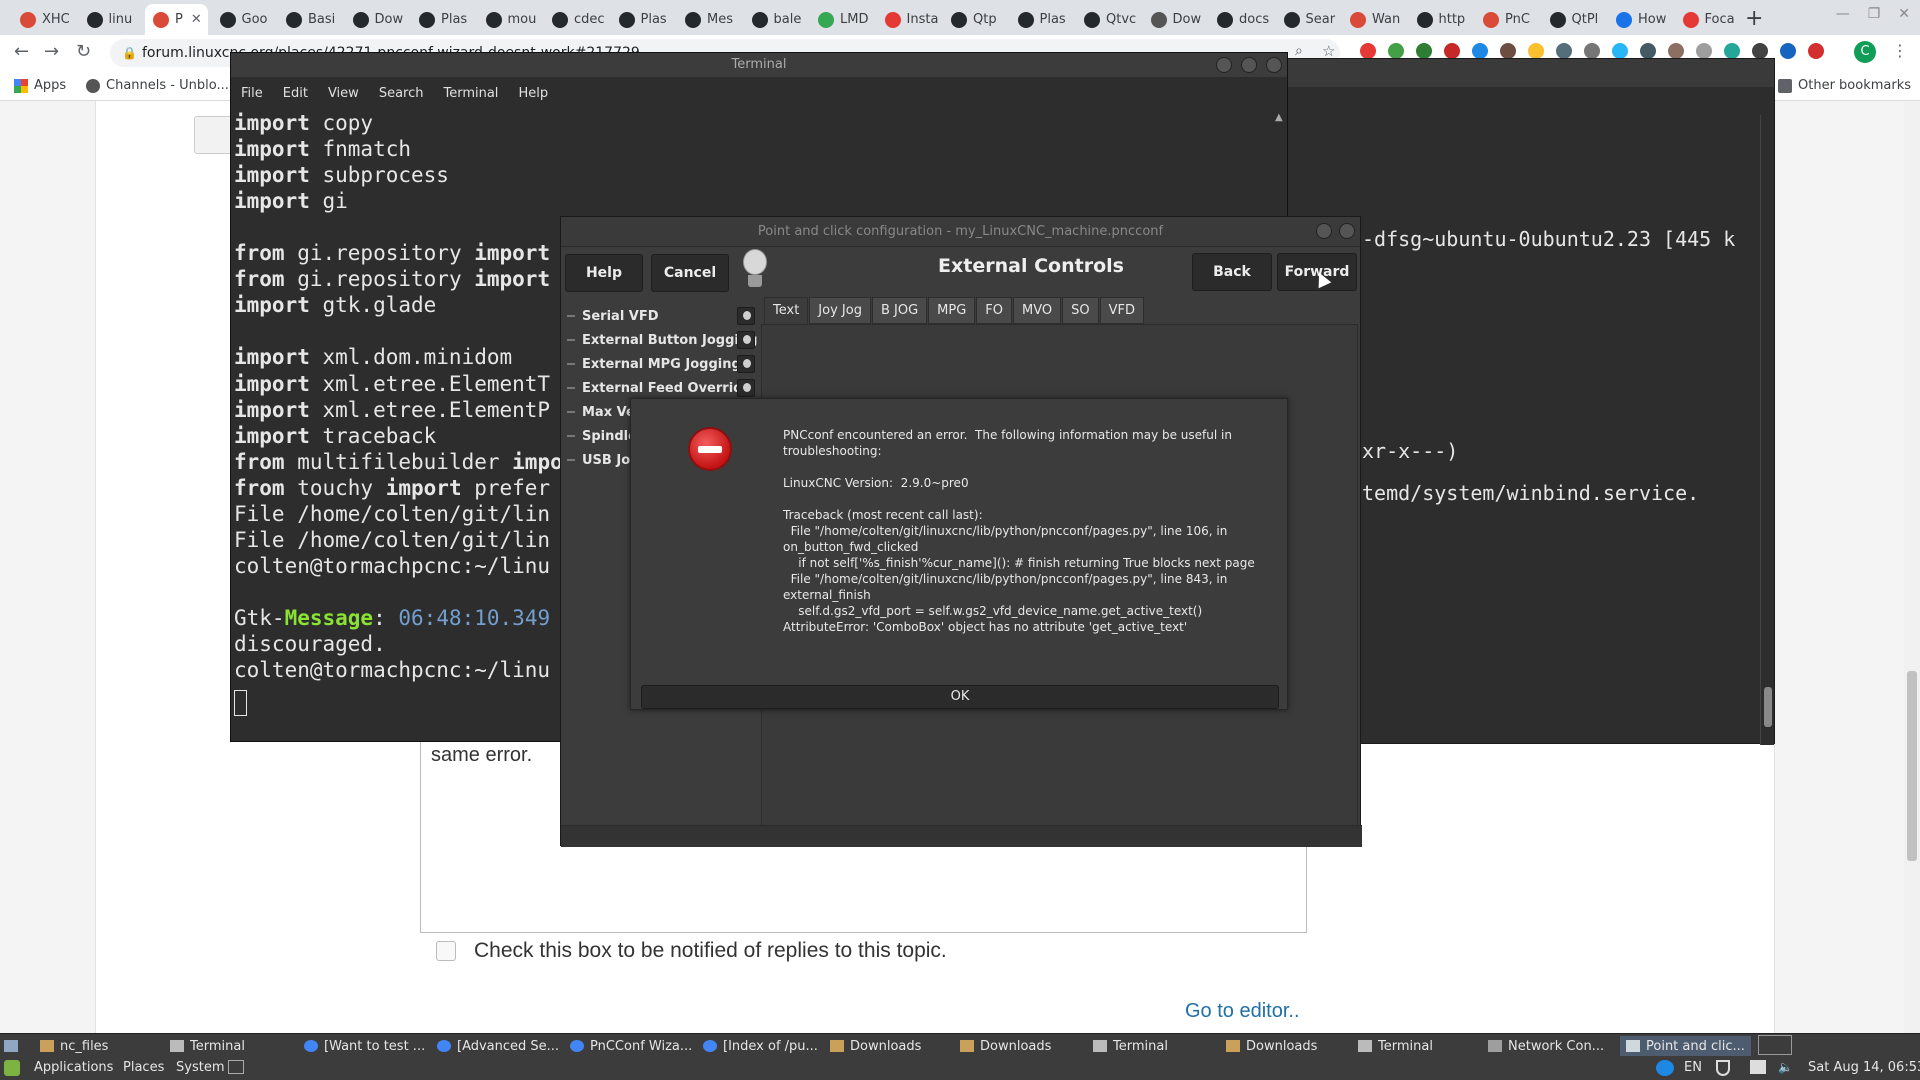 The height and width of the screenshot is (1080, 1920). What do you see at coordinates (11, 1046) in the screenshot?
I see `show-desktop-icon` at bounding box center [11, 1046].